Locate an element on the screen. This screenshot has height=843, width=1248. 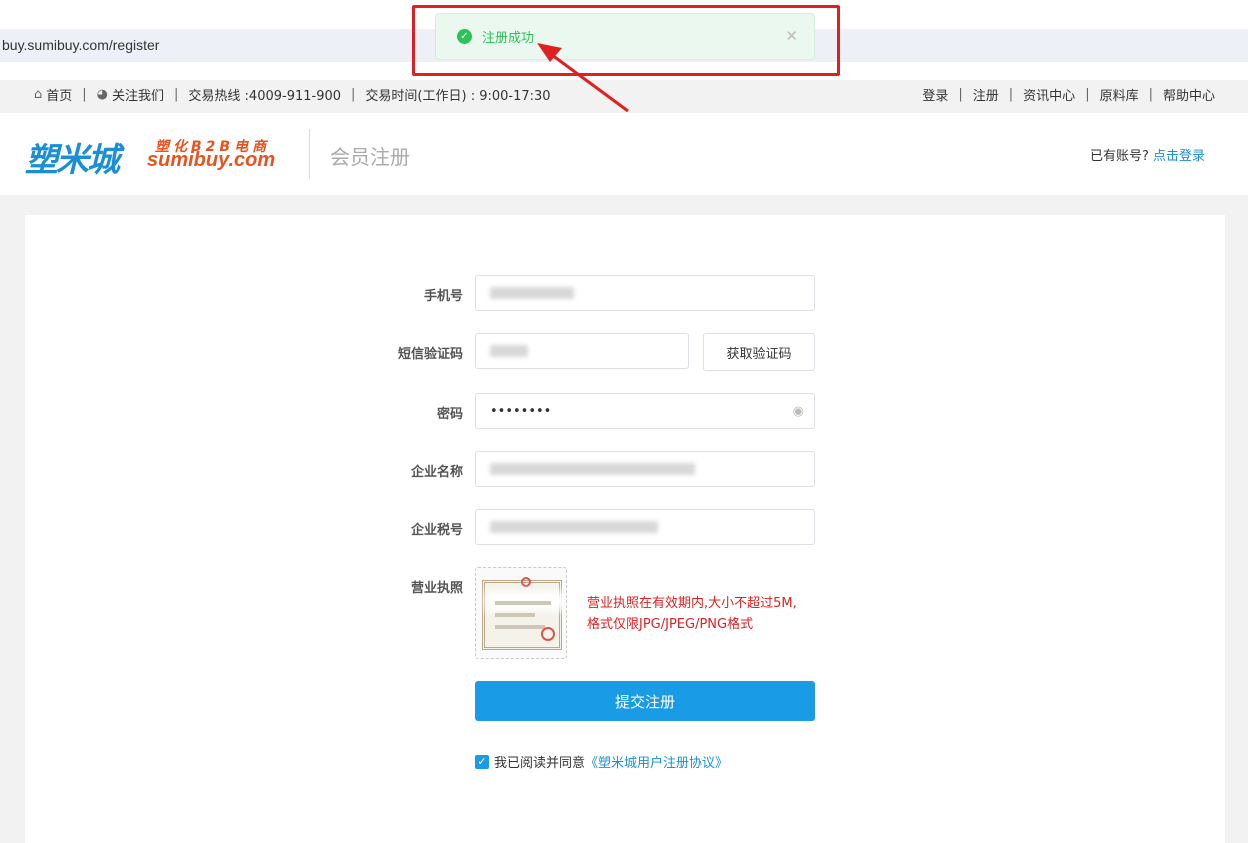
password-value: •••••••• is located at coordinates (521, 411).